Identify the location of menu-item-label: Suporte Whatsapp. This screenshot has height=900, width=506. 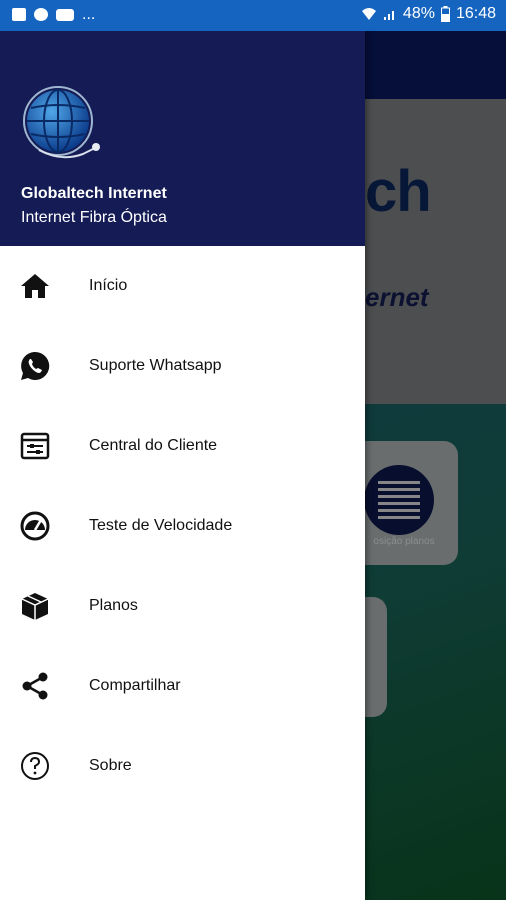
(155, 365).